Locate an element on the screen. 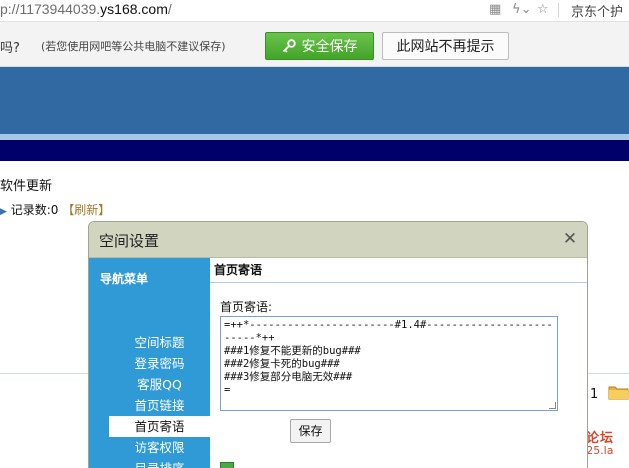 The height and width of the screenshot is (468, 629). nav-item-visitor-permission: 访客权限 is located at coordinates (159, 447).